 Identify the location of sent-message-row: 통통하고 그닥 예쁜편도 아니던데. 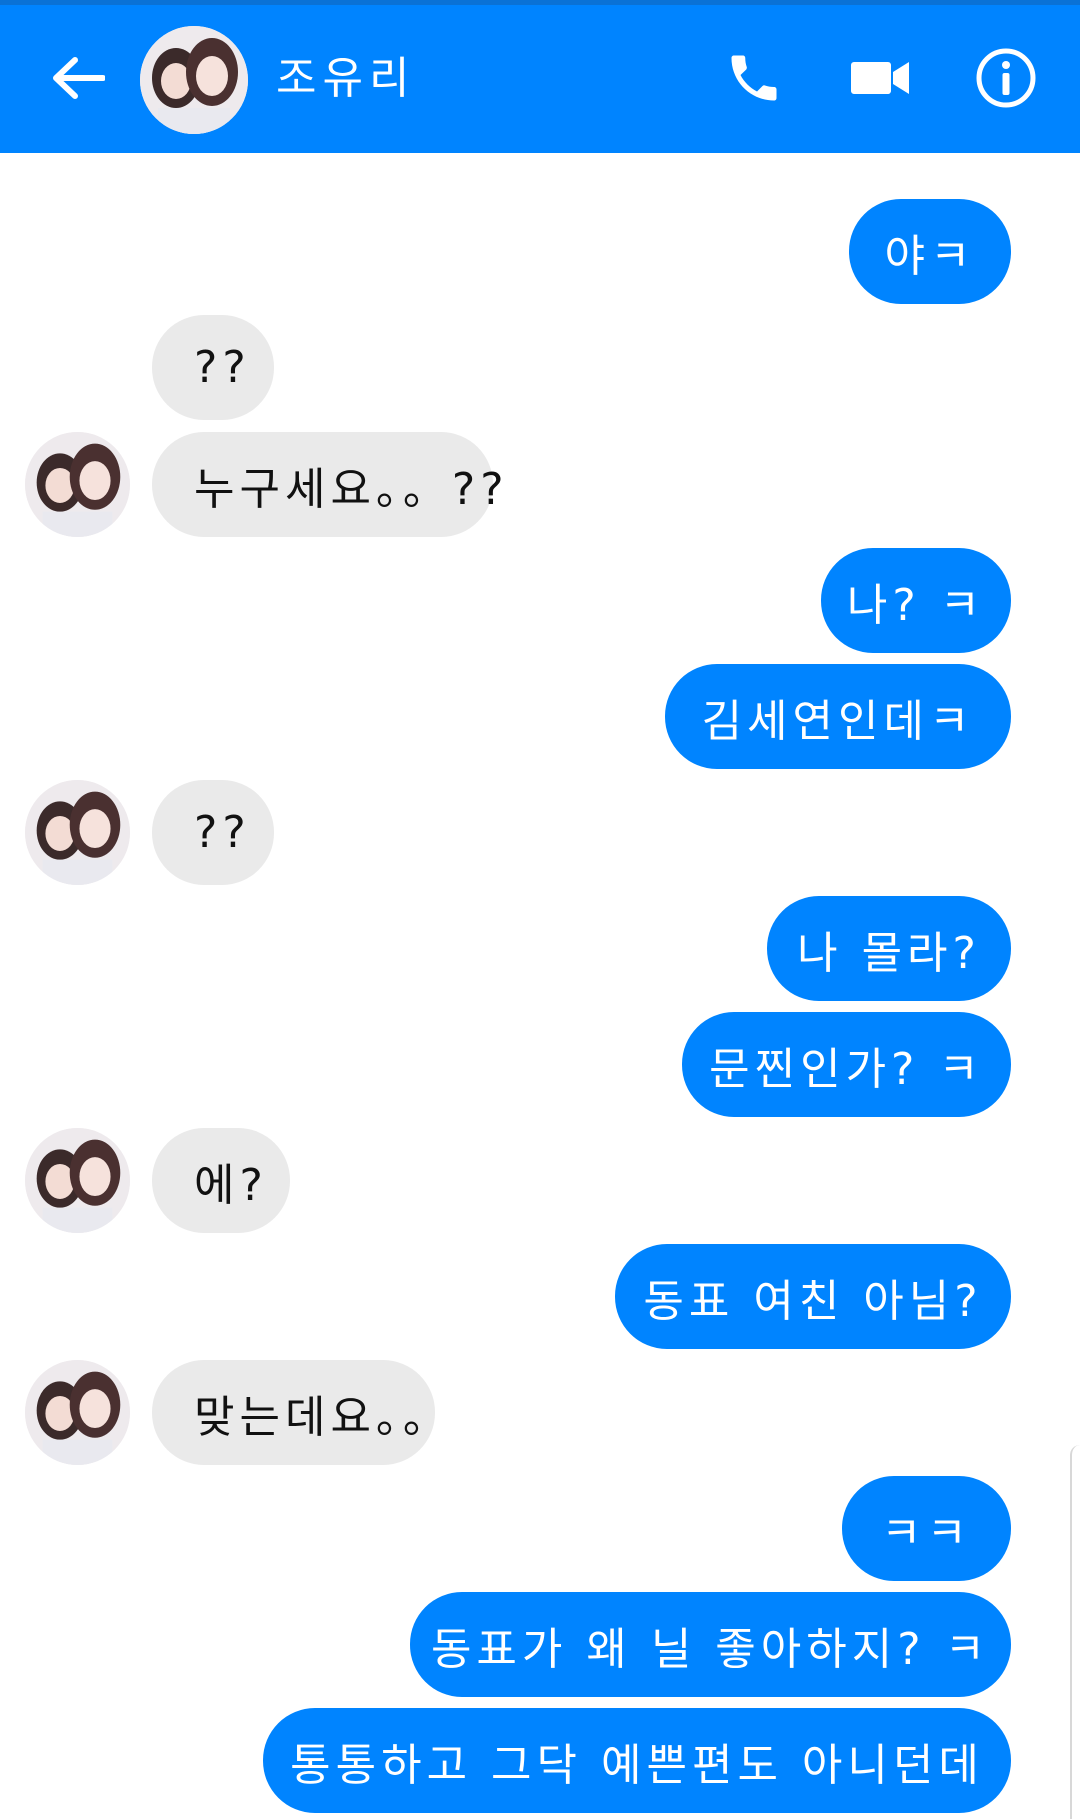
(540, 1760).